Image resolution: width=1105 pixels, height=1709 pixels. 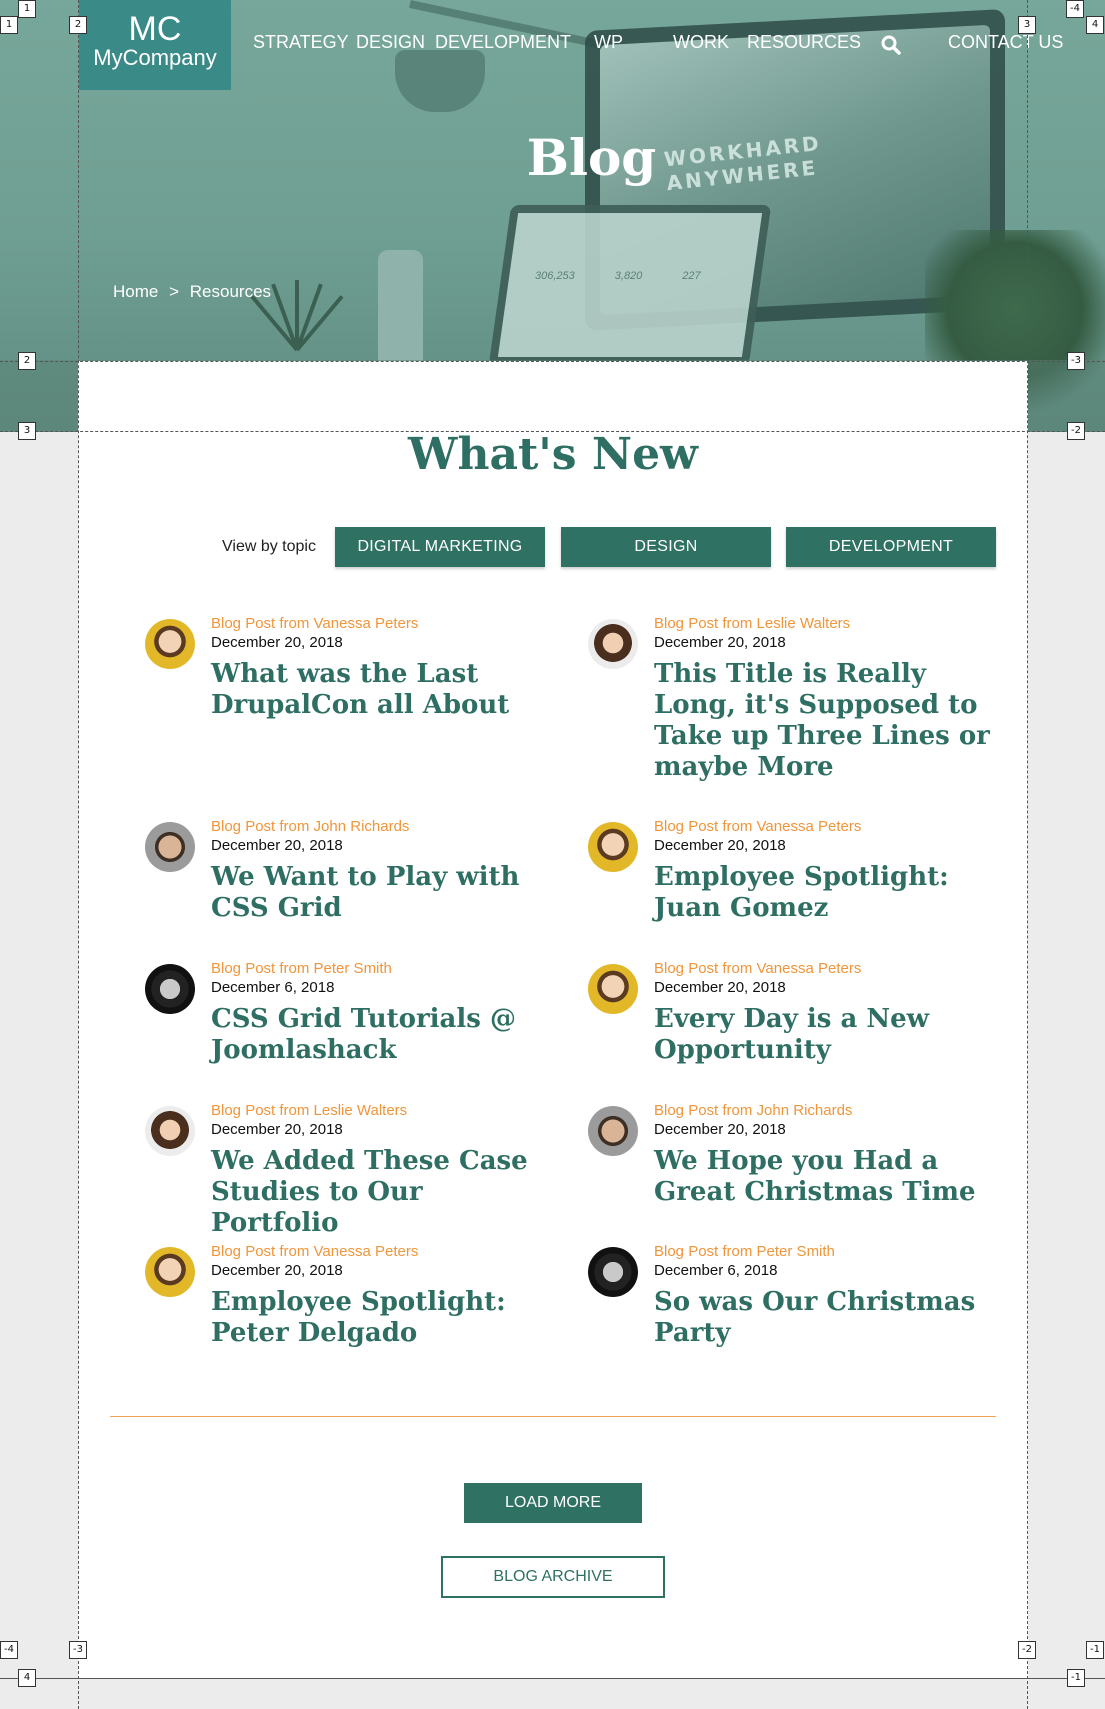 What do you see at coordinates (400, 310) in the screenshot?
I see `bottle` at bounding box center [400, 310].